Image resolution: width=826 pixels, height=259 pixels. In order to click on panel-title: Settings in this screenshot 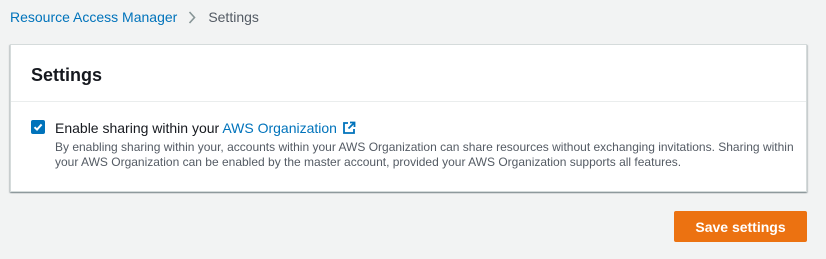, I will do `click(67, 75)`.